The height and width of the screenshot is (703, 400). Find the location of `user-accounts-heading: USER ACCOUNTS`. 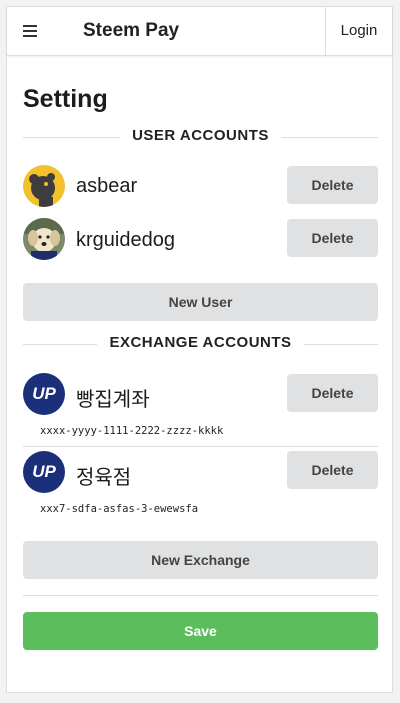

user-accounts-heading: USER ACCOUNTS is located at coordinates (200, 135).